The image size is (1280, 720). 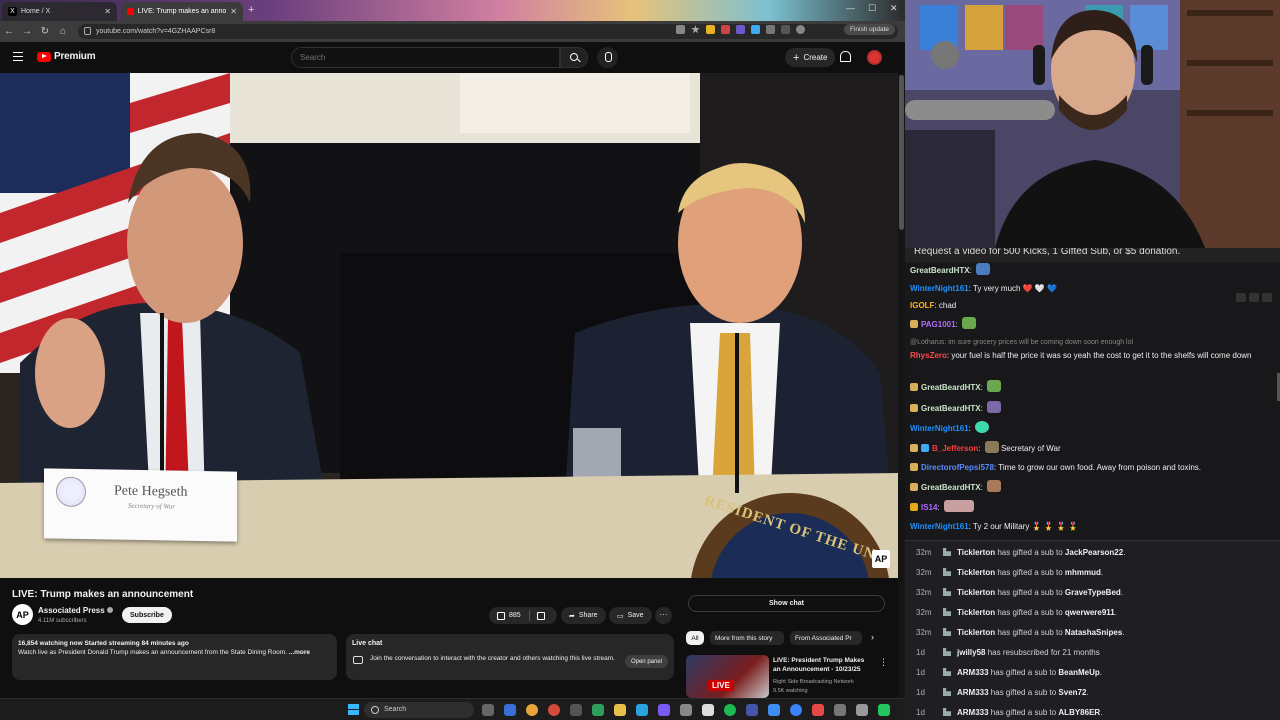 What do you see at coordinates (130, 11) in the screenshot?
I see `youtube-favicon-icon` at bounding box center [130, 11].